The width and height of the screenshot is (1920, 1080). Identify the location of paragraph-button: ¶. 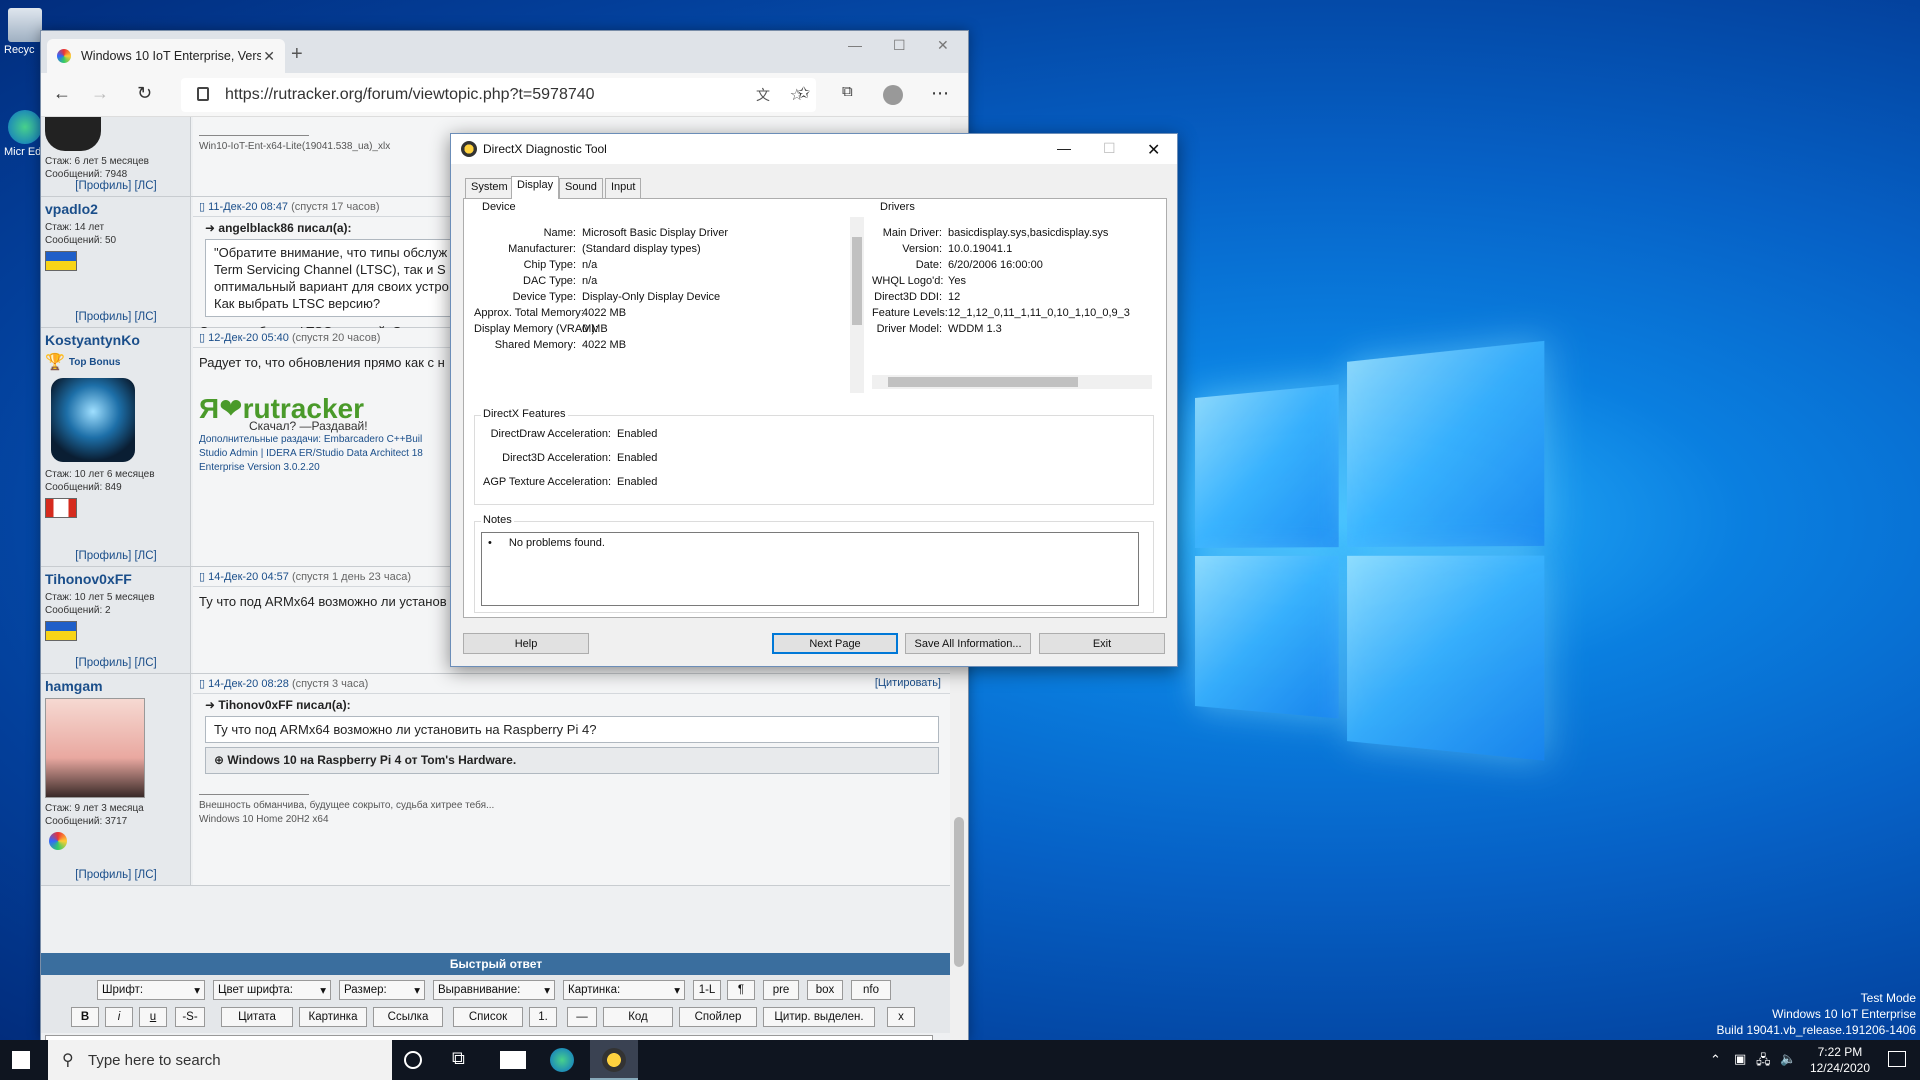
(741, 990).